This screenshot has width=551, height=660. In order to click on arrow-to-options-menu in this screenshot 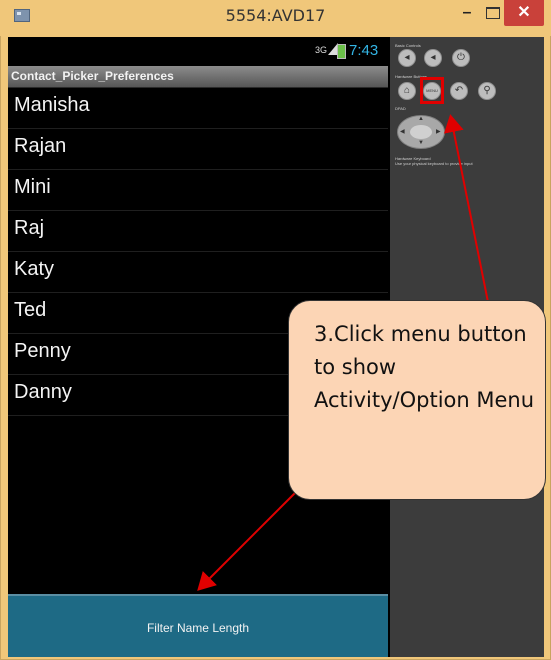, I will do `click(249, 539)`.